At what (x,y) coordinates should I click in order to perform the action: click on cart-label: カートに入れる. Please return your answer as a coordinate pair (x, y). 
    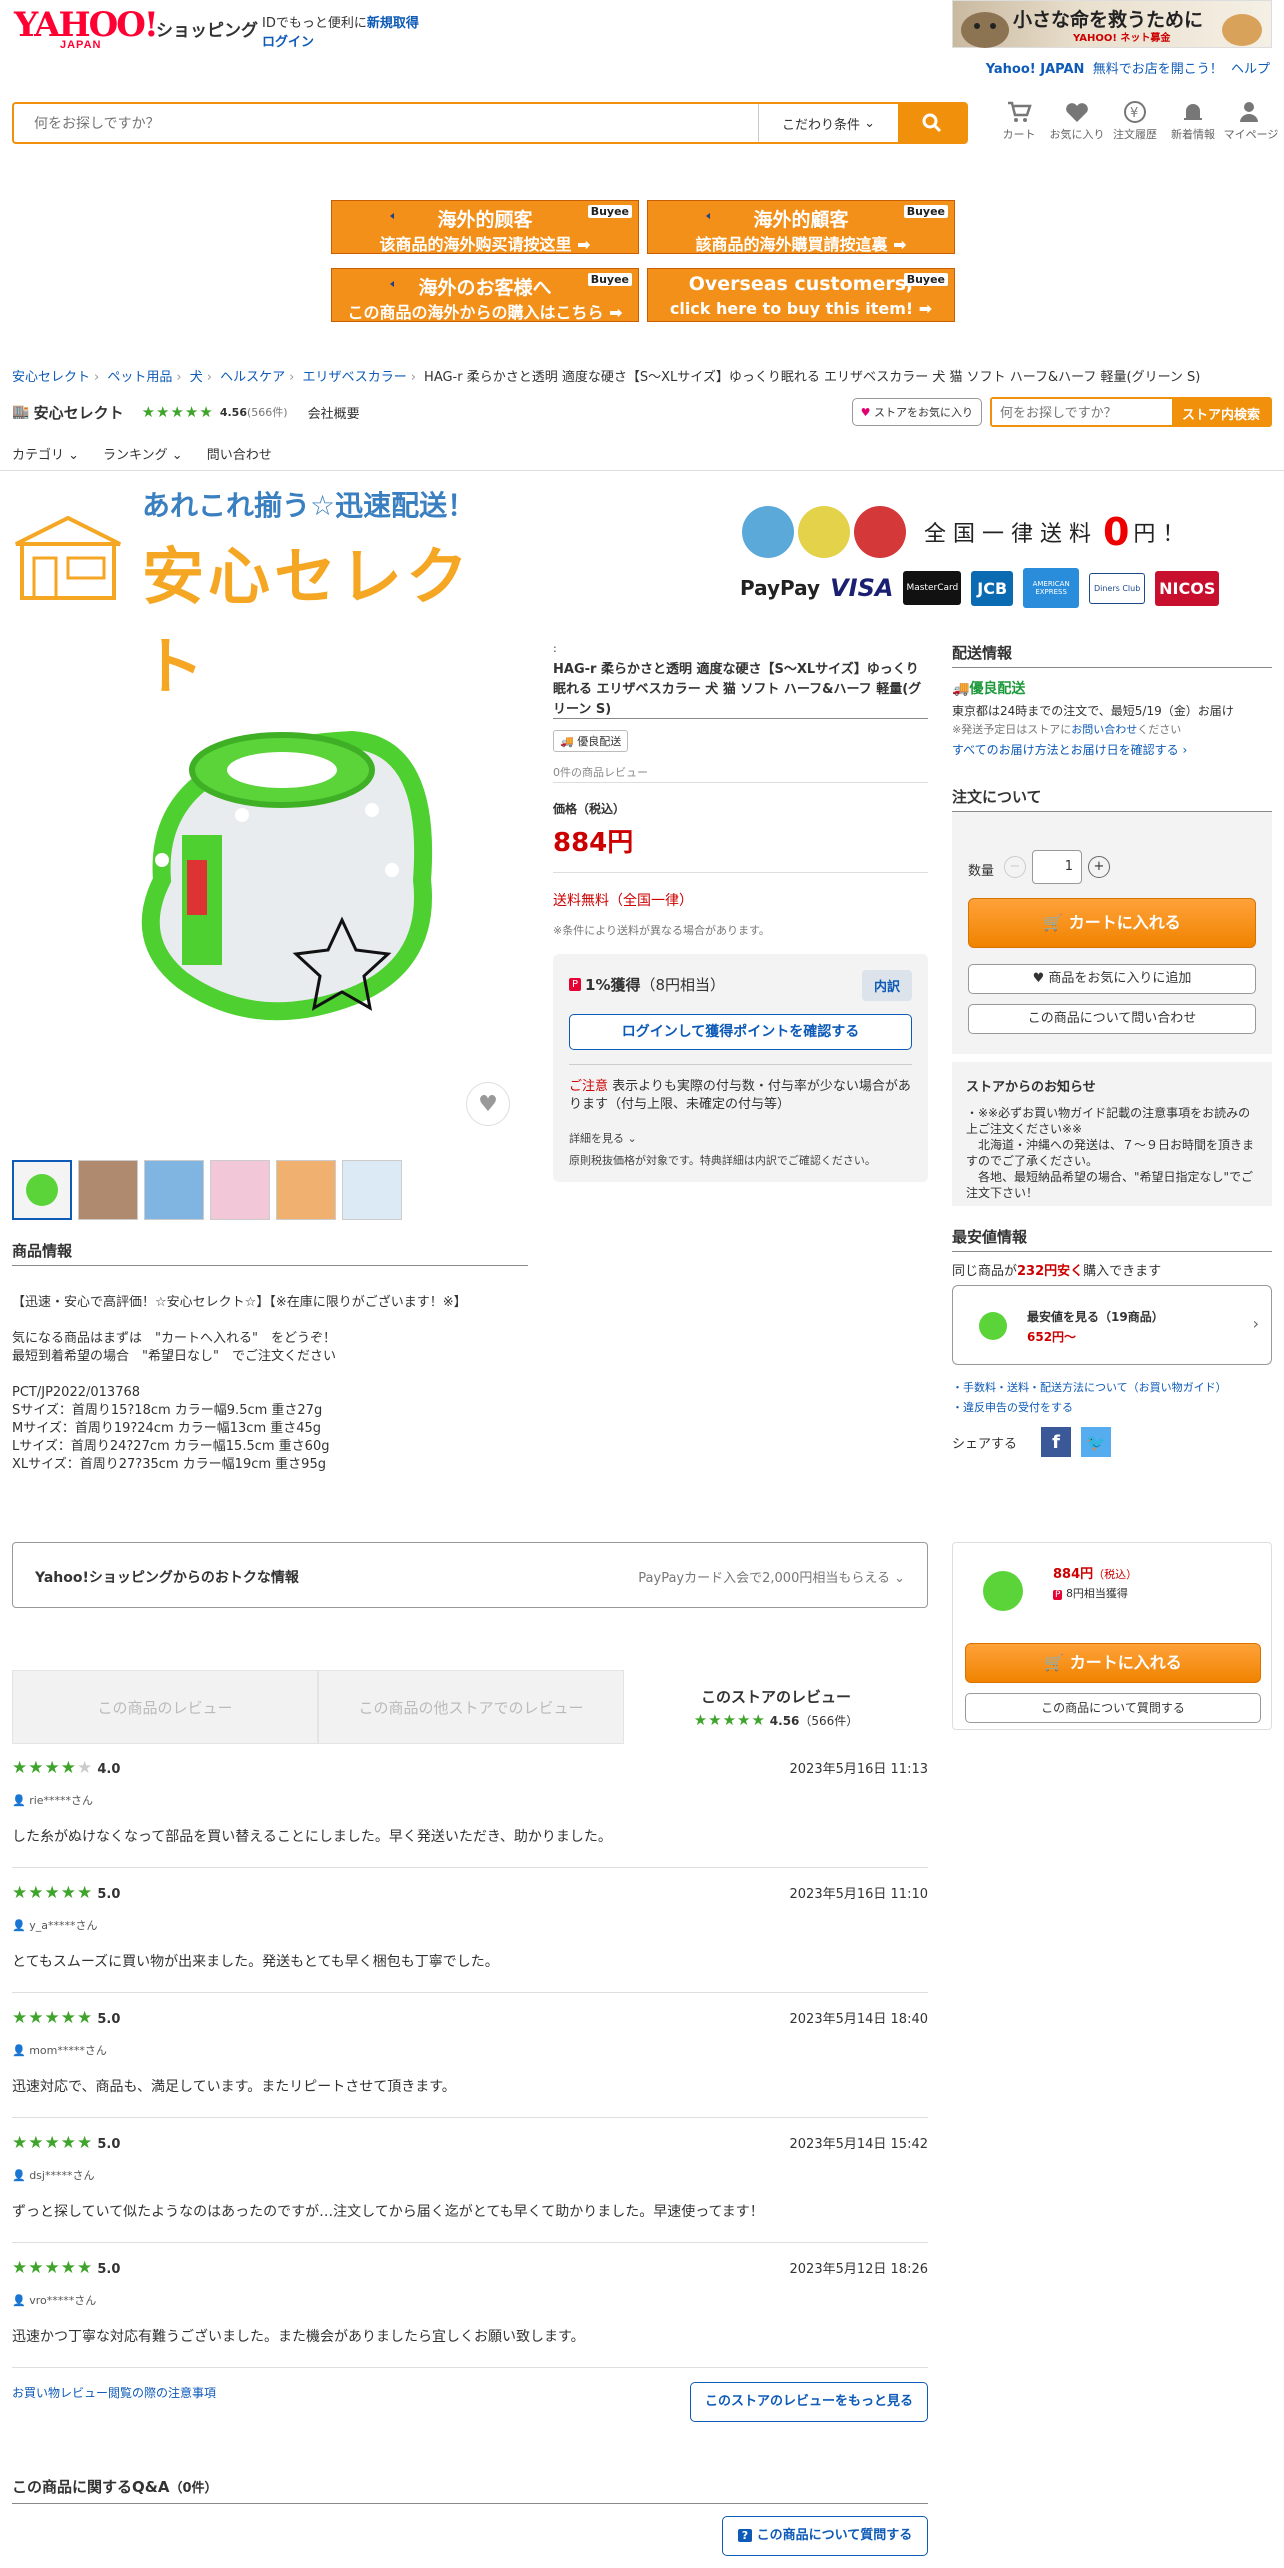
    Looking at the image, I should click on (1124, 922).